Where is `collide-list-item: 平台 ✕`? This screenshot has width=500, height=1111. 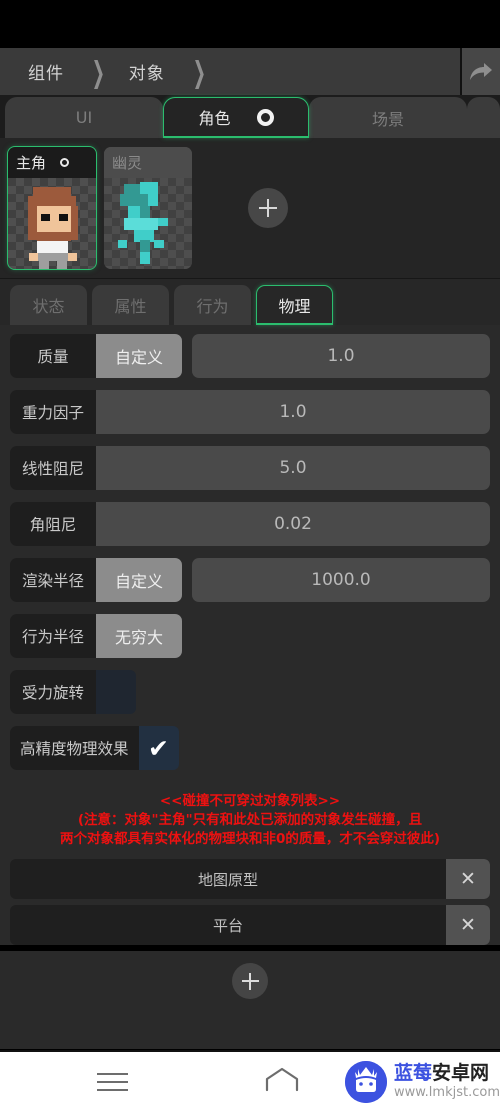
collide-list-item: 平台 ✕ is located at coordinates (250, 925).